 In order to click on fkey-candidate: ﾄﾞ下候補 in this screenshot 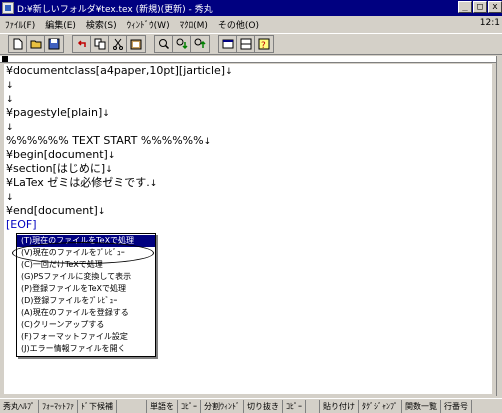, I will do `click(97, 406)`.